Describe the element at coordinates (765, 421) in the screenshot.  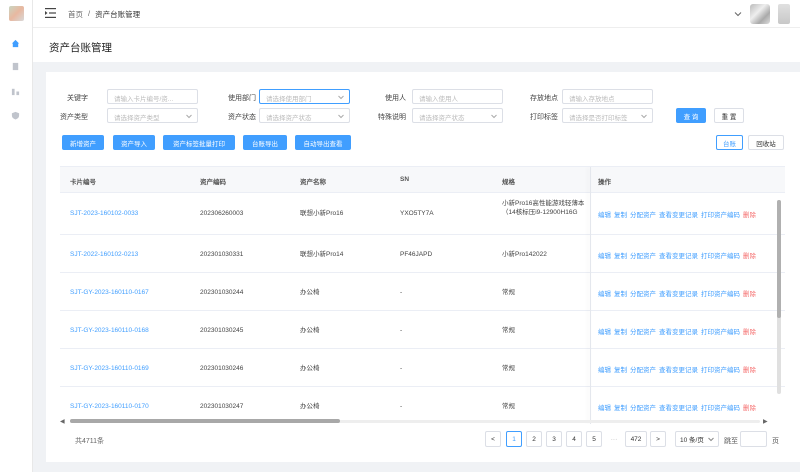
I see `scroll-right-icon: ▶` at that location.